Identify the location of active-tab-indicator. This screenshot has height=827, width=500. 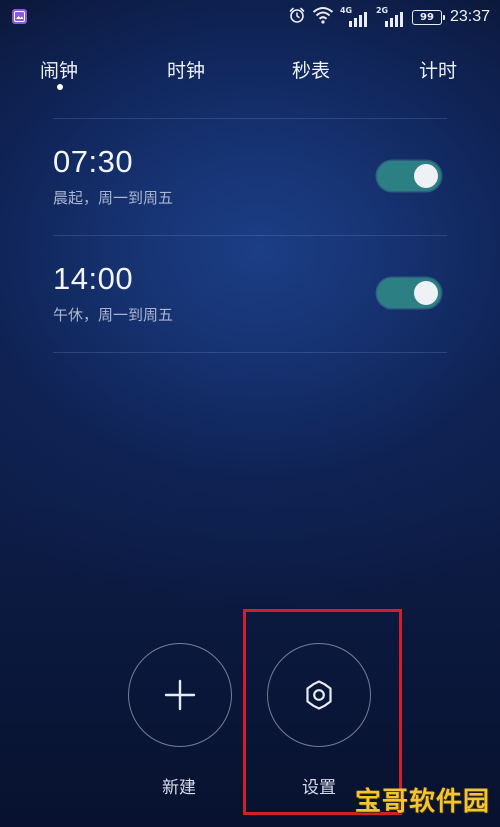
(60, 87).